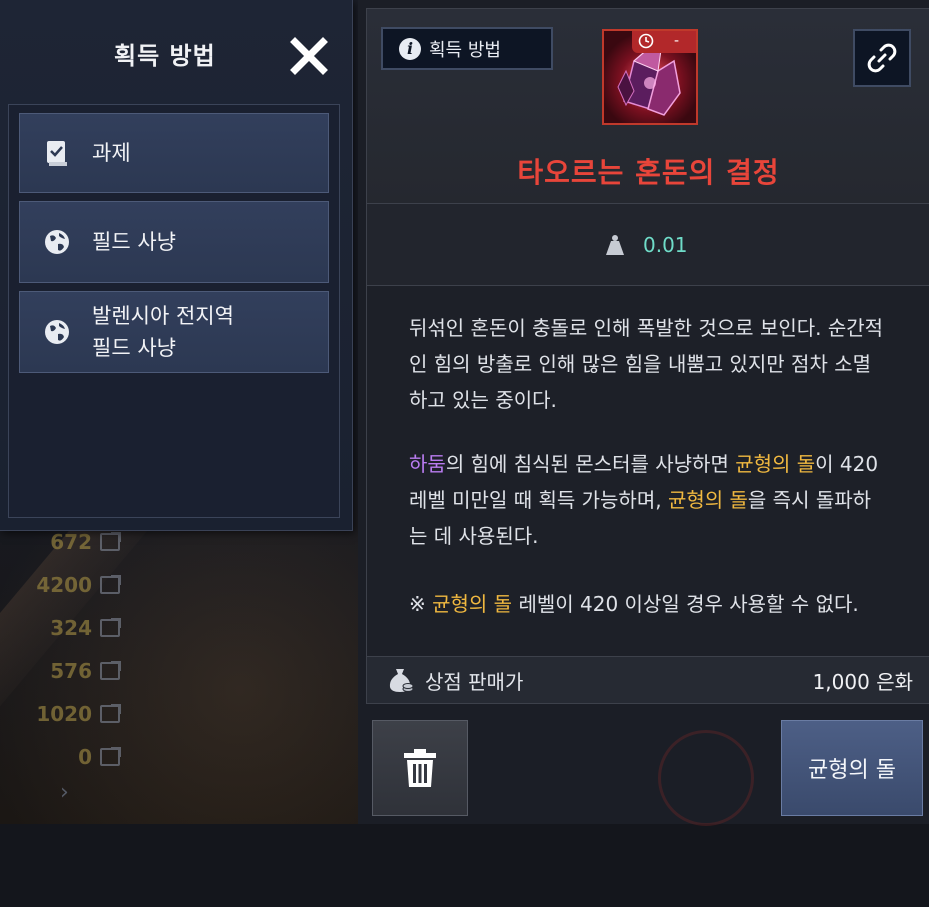 The image size is (929, 907). I want to click on background-value: 672, so click(71, 541).